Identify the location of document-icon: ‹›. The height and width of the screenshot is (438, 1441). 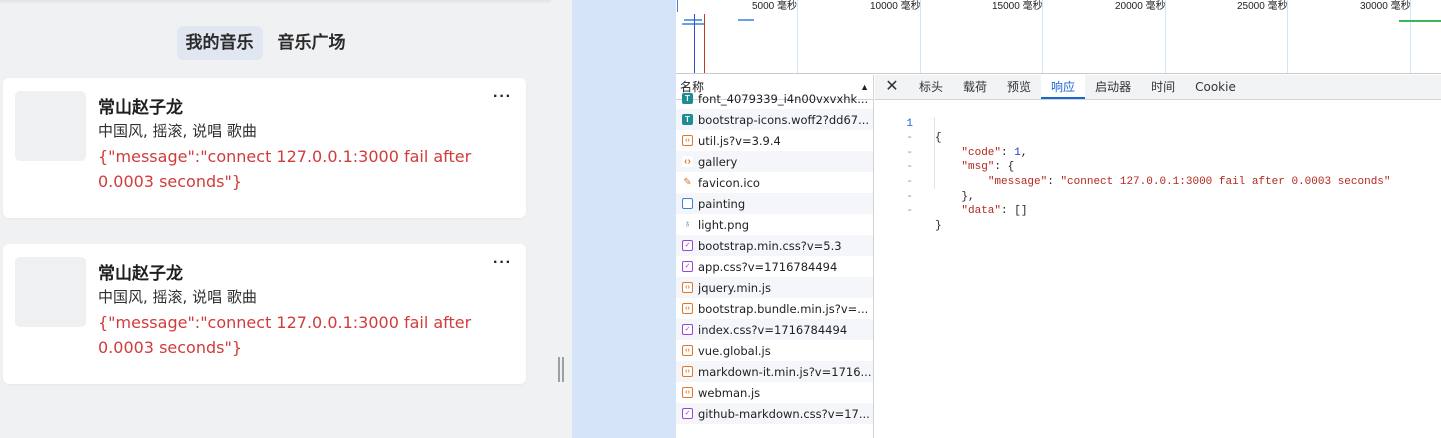
(687, 161).